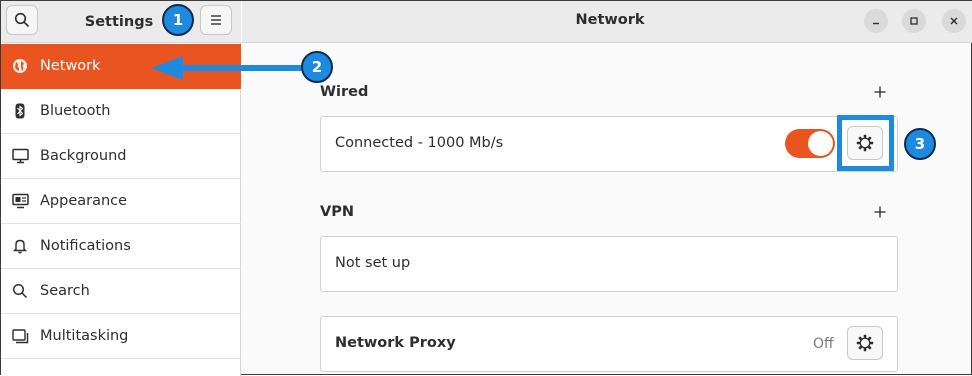 The width and height of the screenshot is (972, 376). I want to click on sidebar-item-label: Bluetooth, so click(75, 111).